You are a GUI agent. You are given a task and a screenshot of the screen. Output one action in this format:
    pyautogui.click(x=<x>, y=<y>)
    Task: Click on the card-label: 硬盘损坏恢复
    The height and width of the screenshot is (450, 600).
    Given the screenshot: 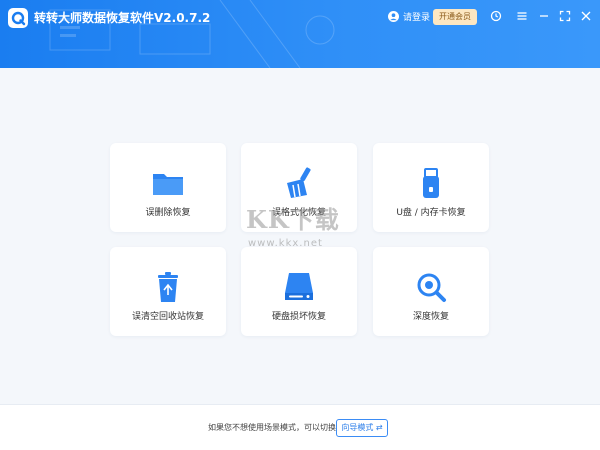 What is the action you would take?
    pyautogui.click(x=298, y=317)
    